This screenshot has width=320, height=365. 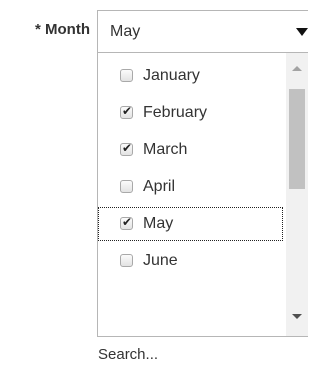 I want to click on option-label: June, so click(x=160, y=260).